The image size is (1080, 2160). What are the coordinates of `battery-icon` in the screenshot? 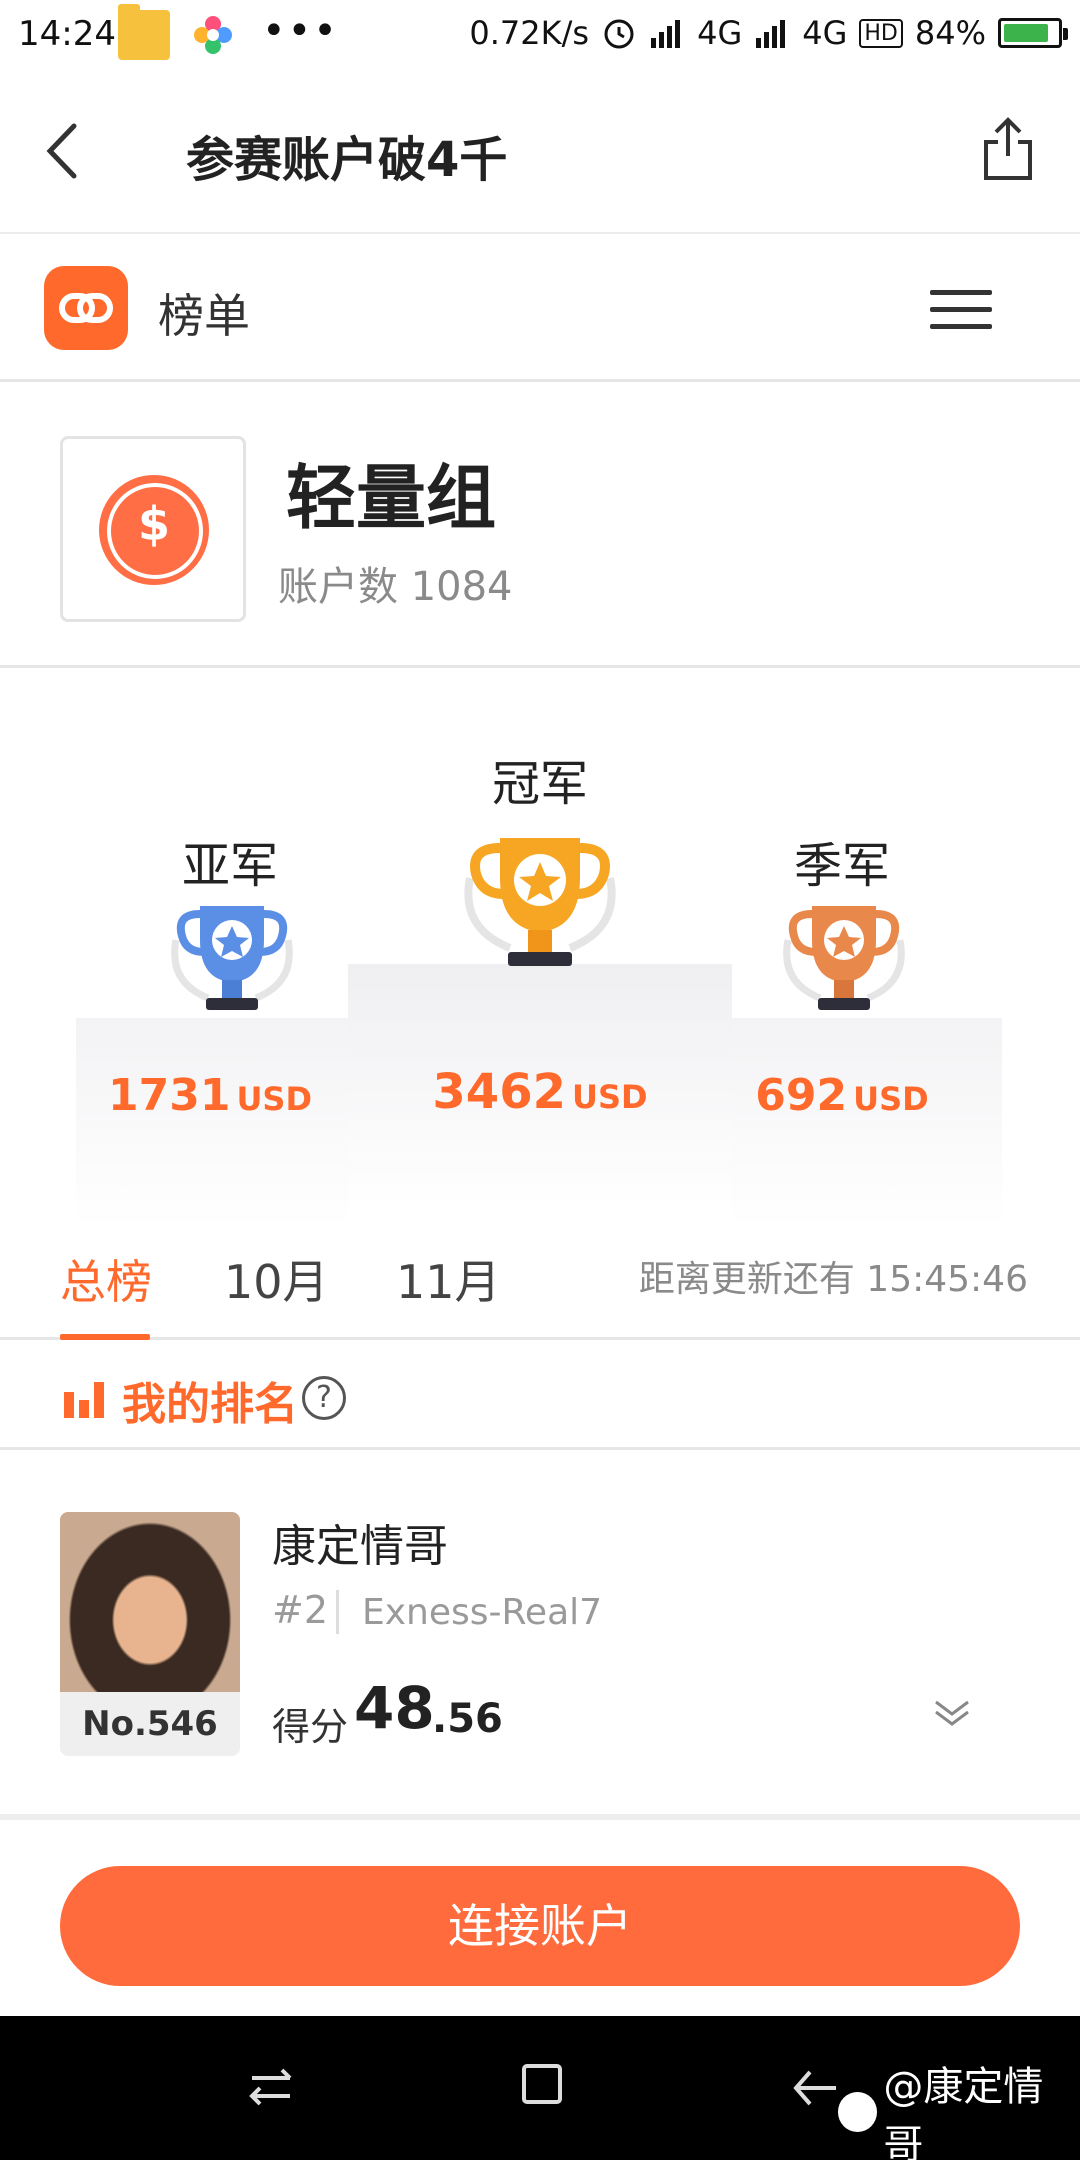 It's located at (1033, 33).